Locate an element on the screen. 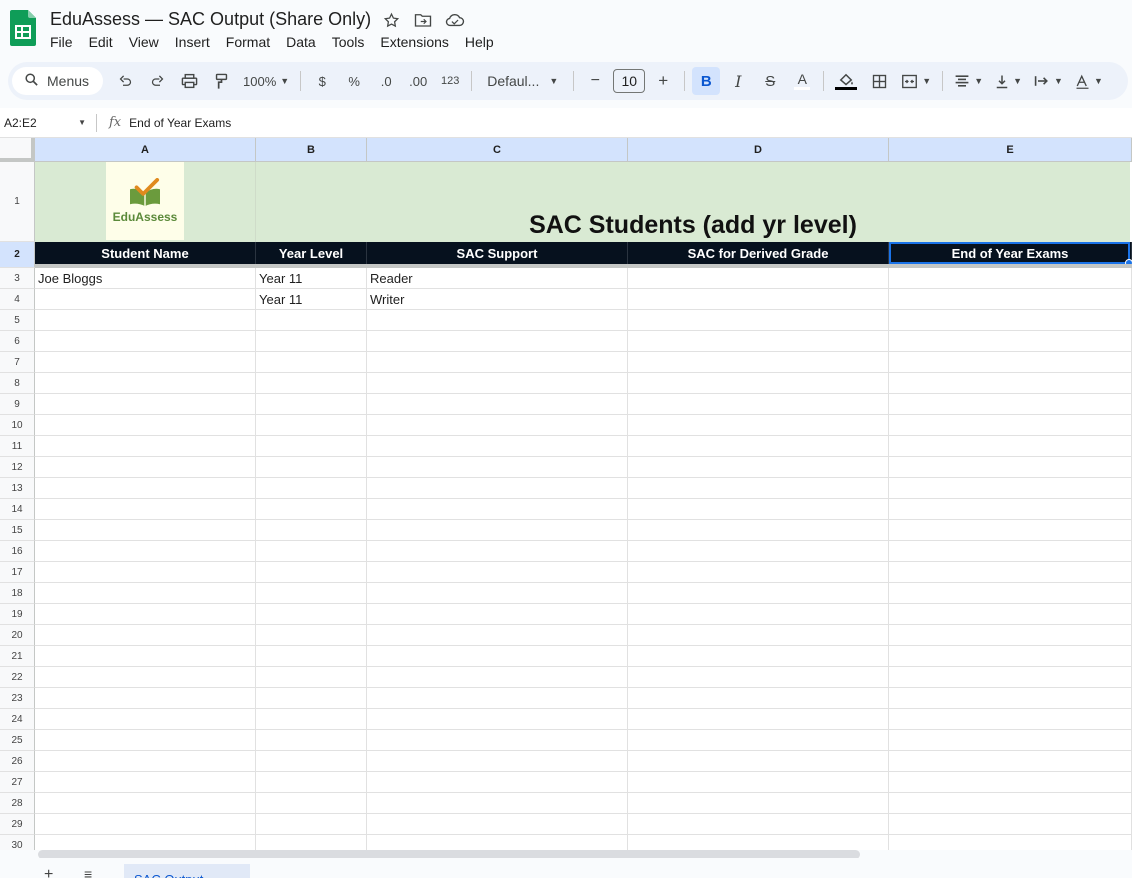 Image resolution: width=1132 pixels, height=878 pixels. cell-b28 is located at coordinates (311, 803).